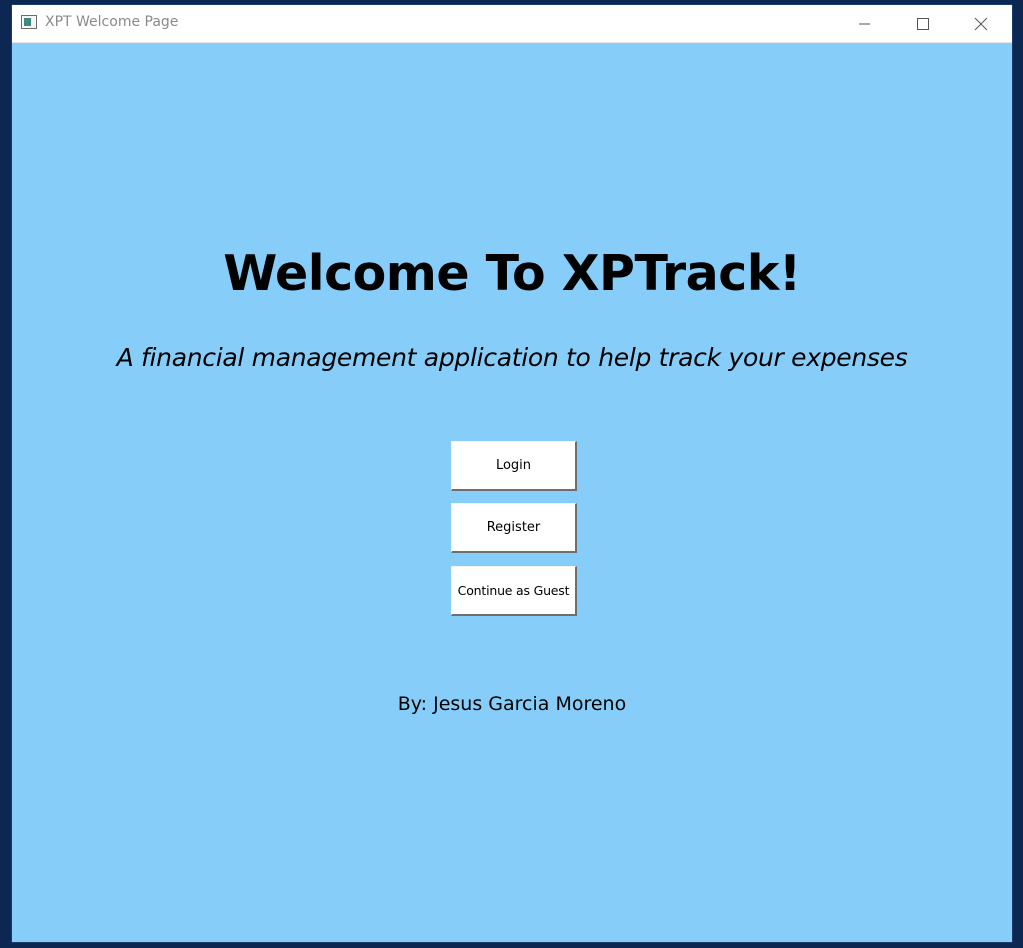 The image size is (1023, 948). I want to click on continue-as-guest-button: Continue as Guest, so click(514, 591).